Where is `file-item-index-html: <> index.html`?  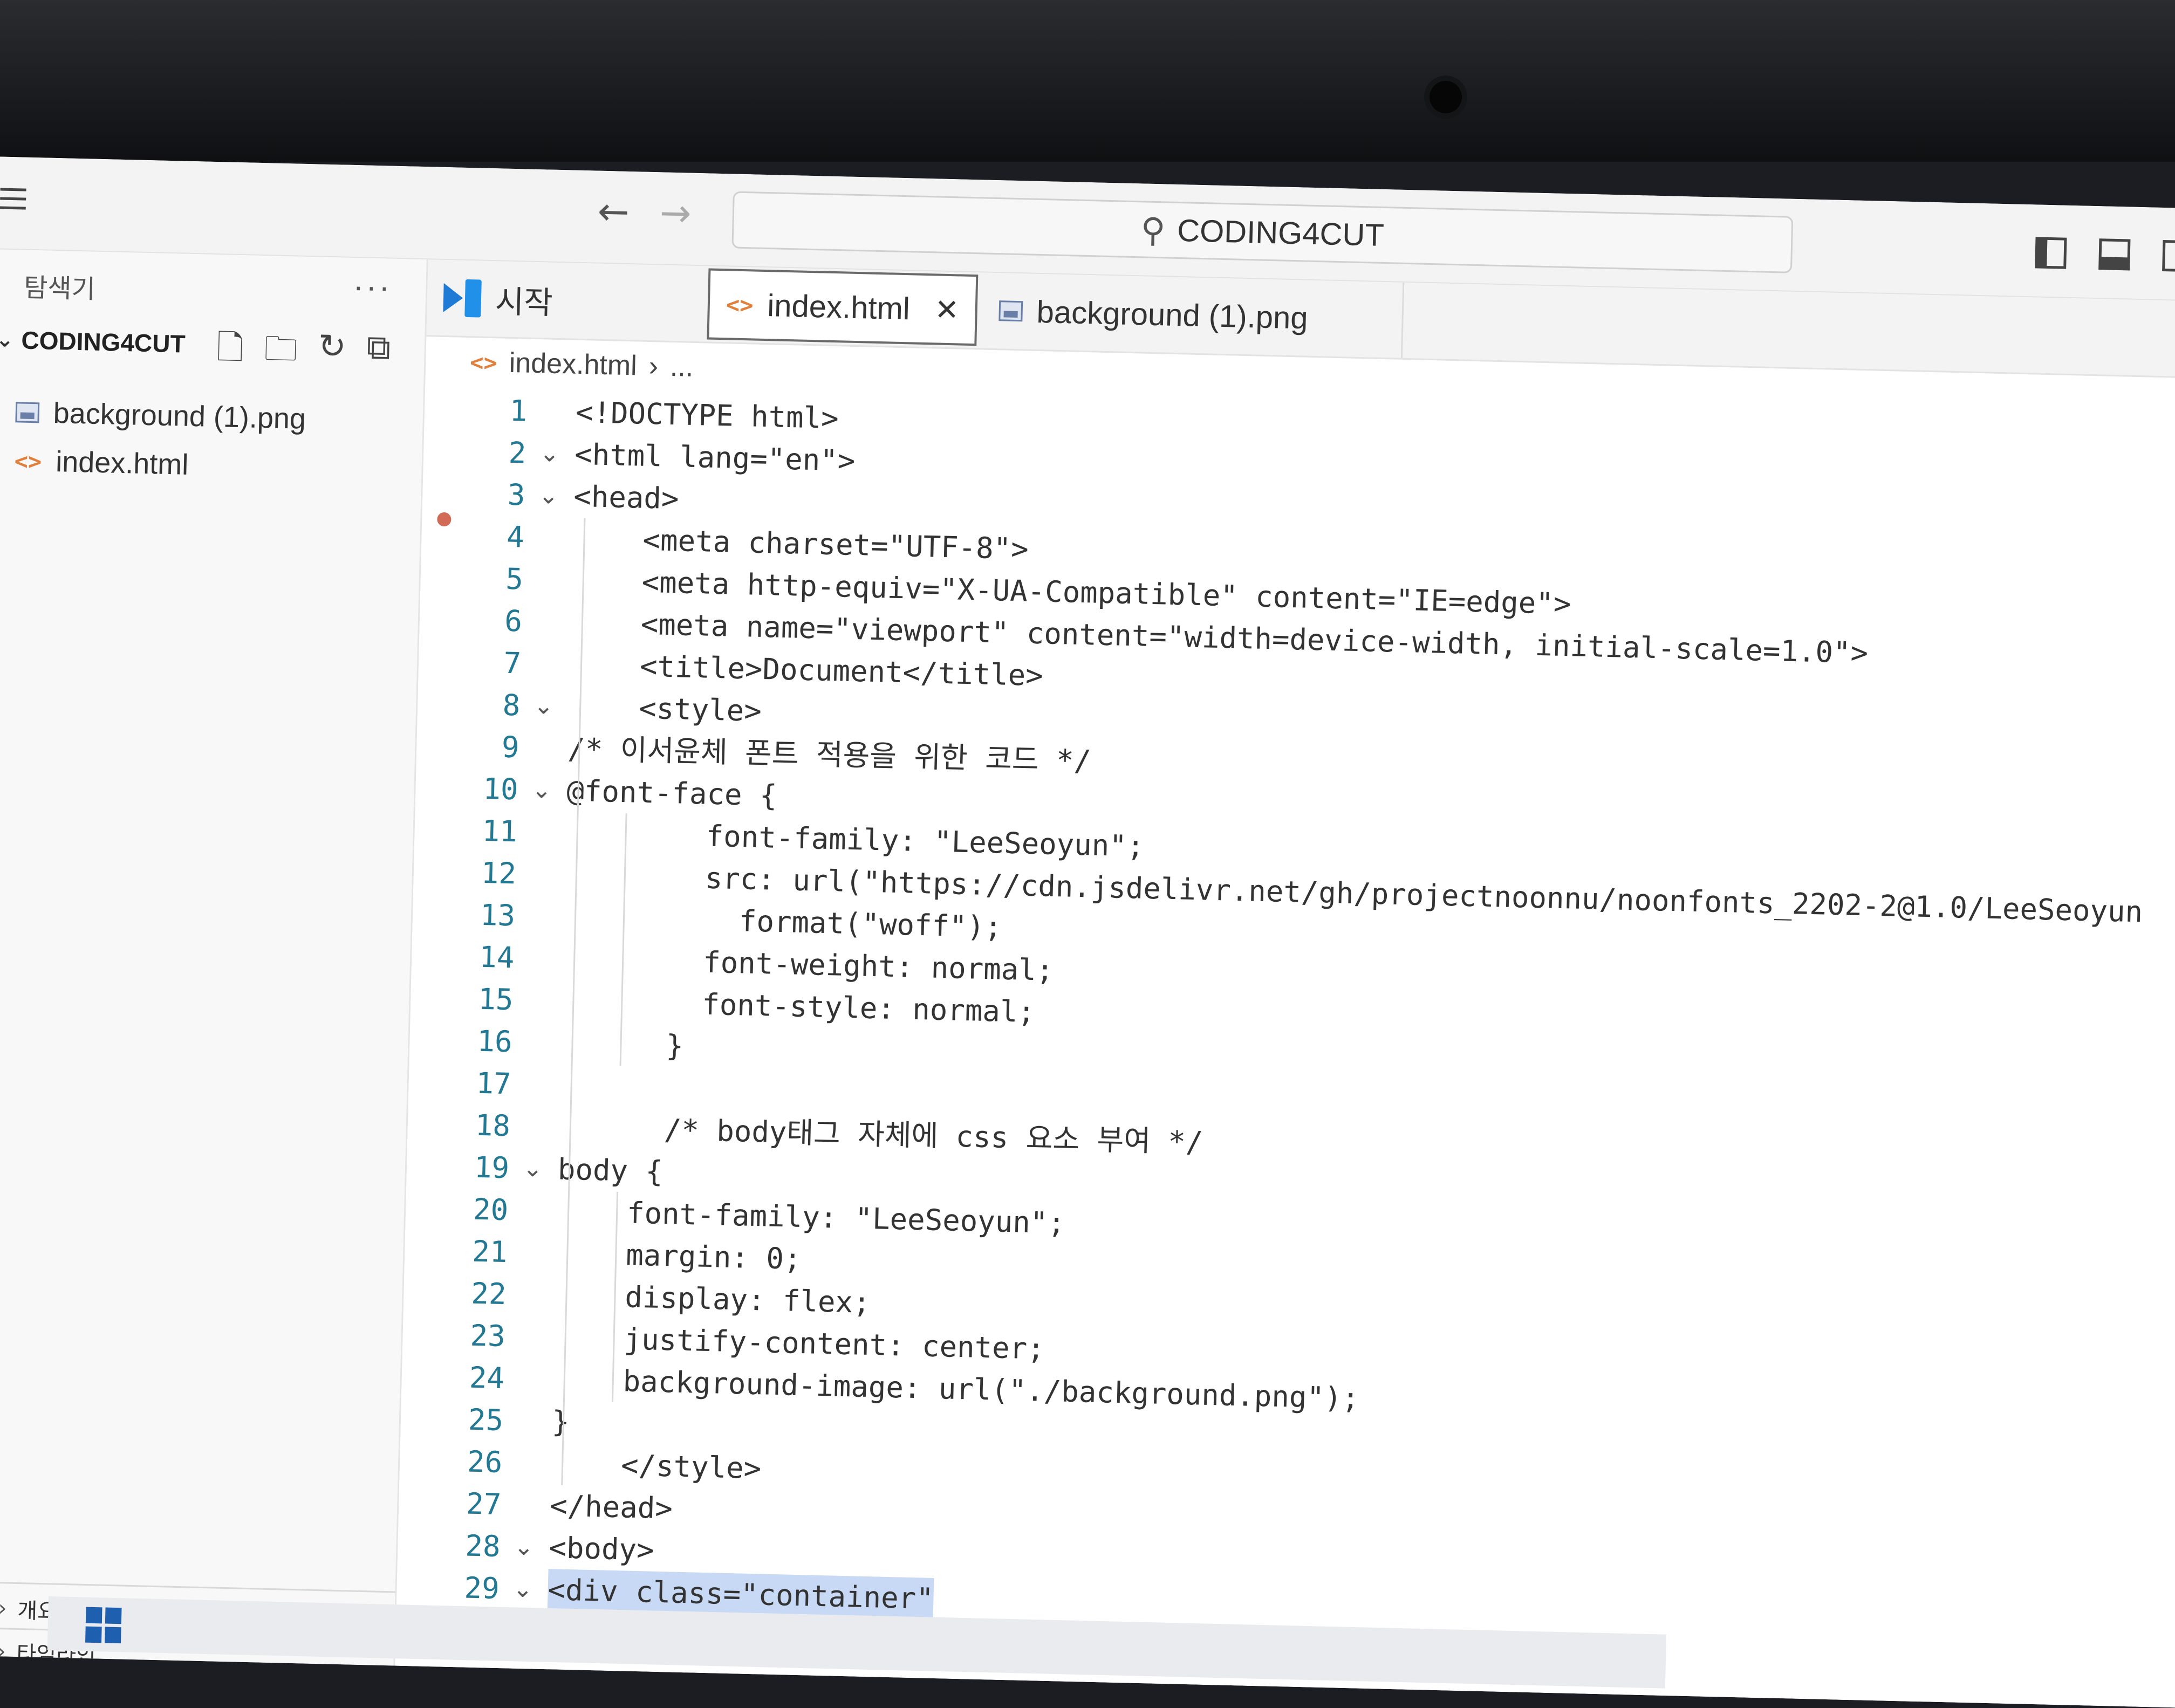
file-item-index-html: <> index.html is located at coordinates (102, 463).